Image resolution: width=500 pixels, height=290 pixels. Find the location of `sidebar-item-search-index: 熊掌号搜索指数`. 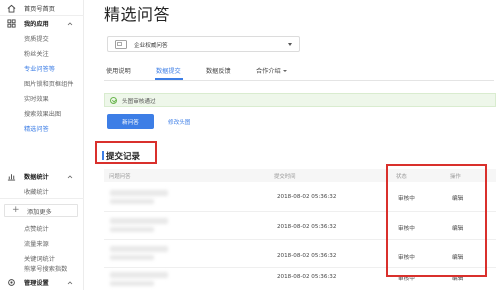

sidebar-item-search-index: 熊掌号搜索指数 is located at coordinates (42, 268).